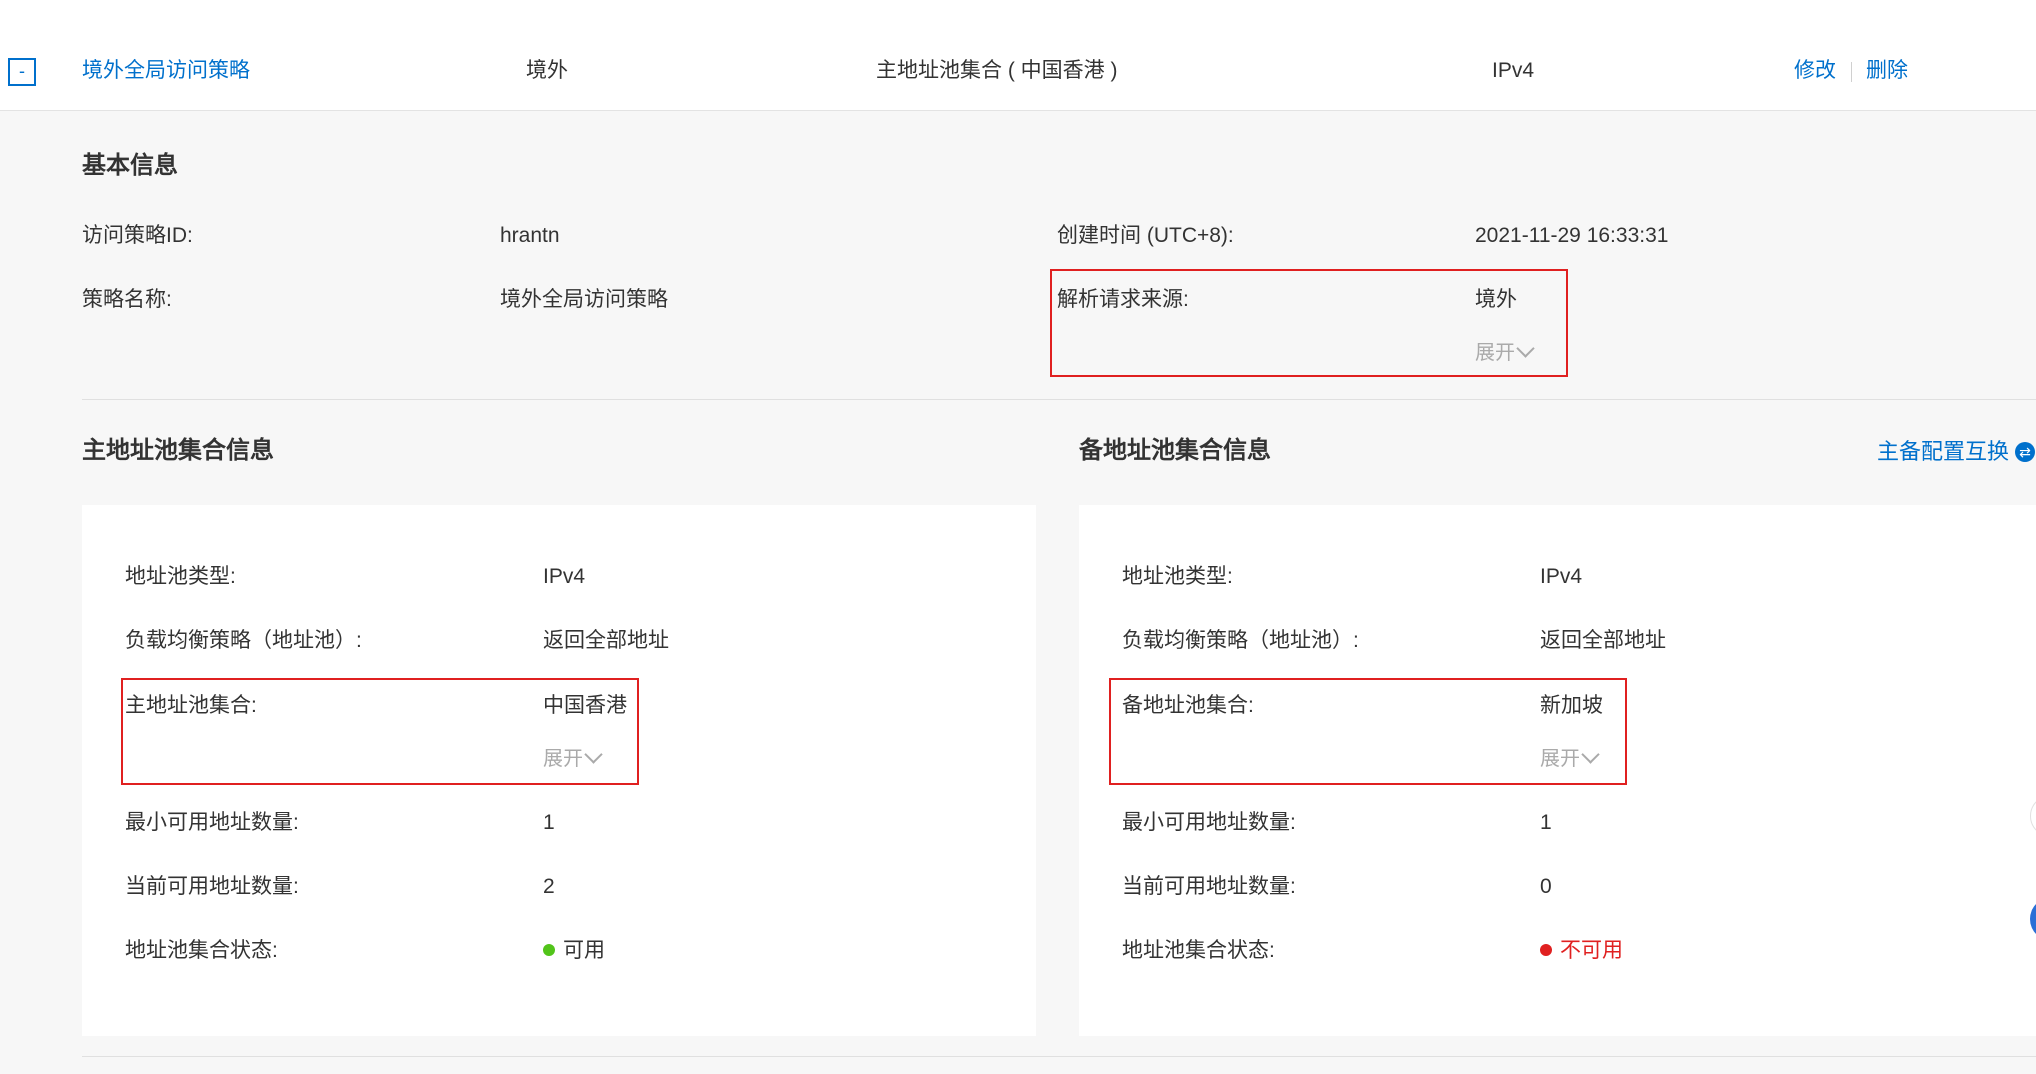 This screenshot has height=1074, width=2036. I want to click on policy-name-value: 境外全局访问策略, so click(584, 299).